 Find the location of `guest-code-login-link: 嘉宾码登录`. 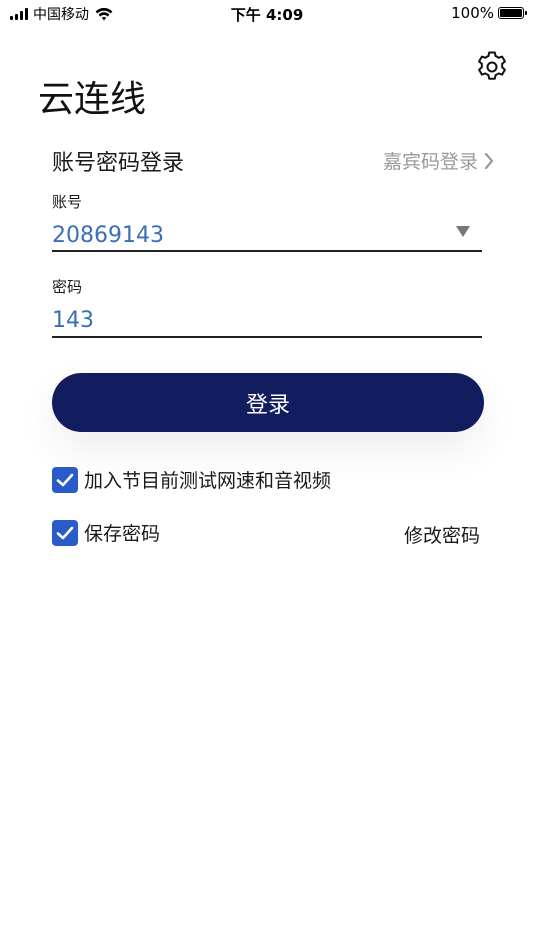

guest-code-login-link: 嘉宾码登录 is located at coordinates (438, 160).